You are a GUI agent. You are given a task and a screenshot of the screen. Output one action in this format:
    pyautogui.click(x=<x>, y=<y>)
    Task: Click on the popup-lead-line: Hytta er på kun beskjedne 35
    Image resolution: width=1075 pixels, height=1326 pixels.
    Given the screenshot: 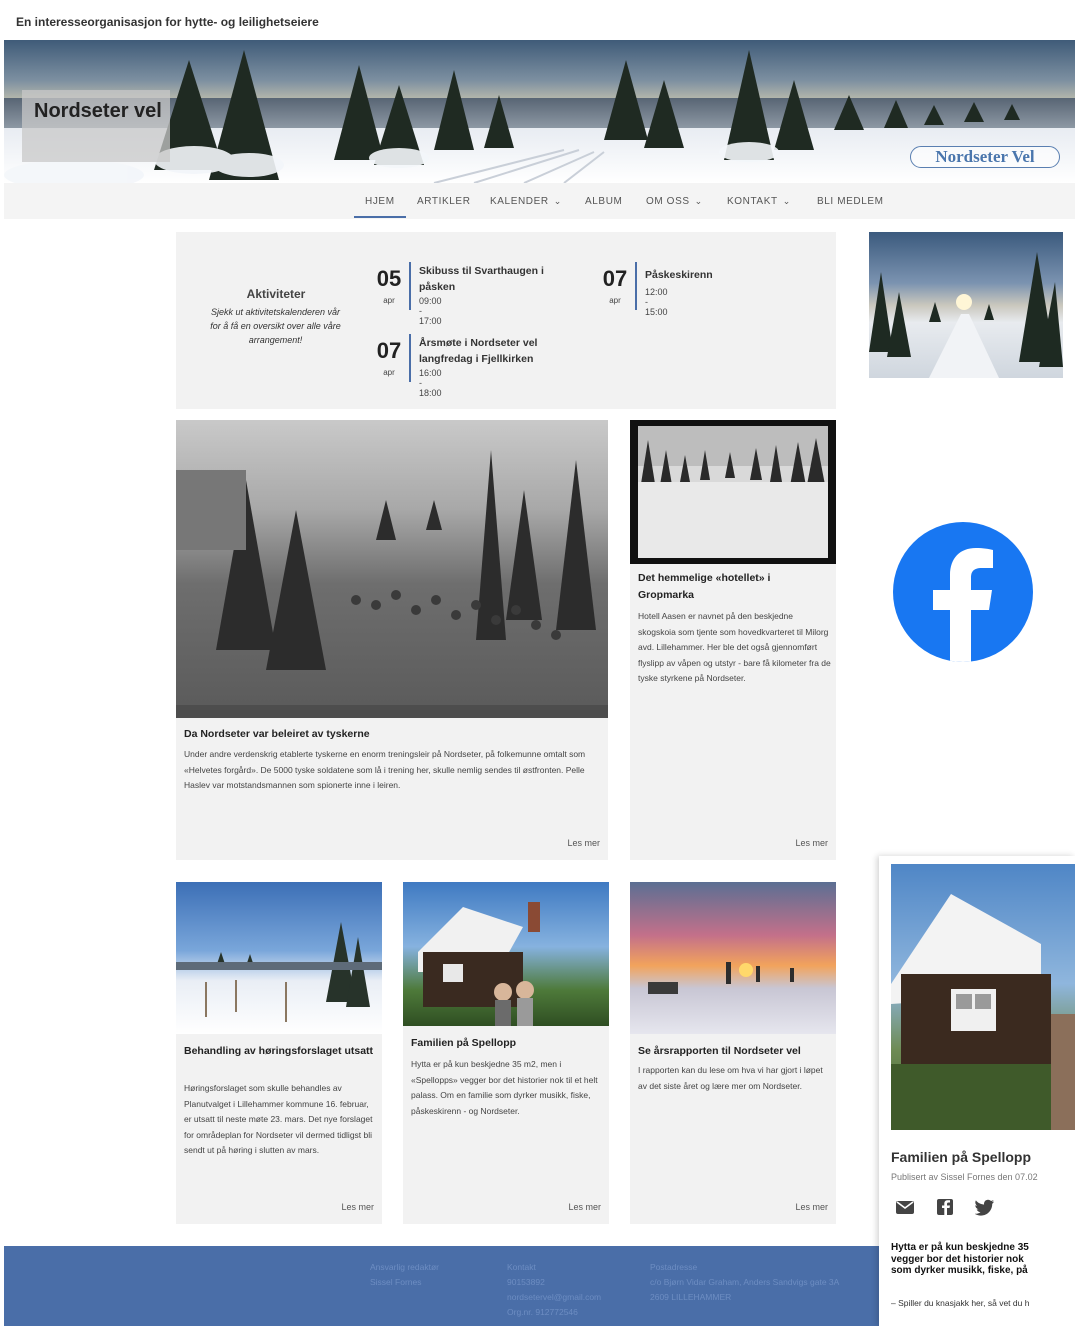 What is the action you would take?
    pyautogui.click(x=960, y=1247)
    